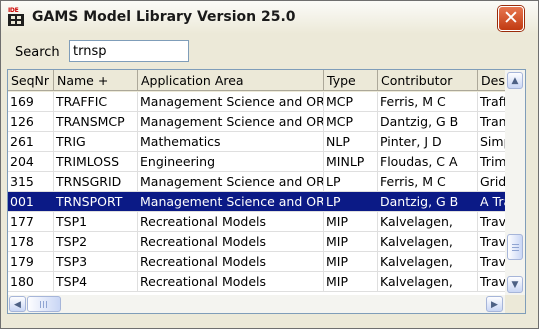  I want to click on cell-seqnr: 126, so click(31, 121).